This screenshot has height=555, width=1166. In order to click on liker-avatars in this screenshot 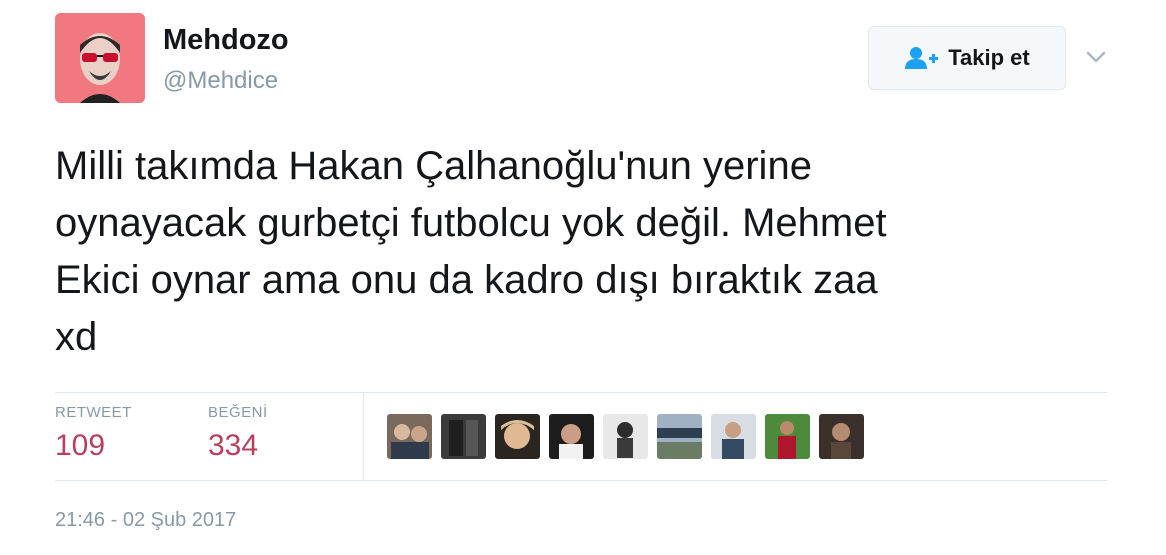, I will do `click(625, 436)`.